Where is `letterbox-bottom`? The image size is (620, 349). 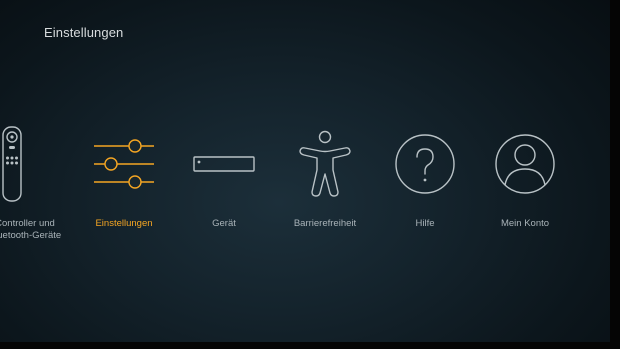
letterbox-bottom is located at coordinates (310, 345).